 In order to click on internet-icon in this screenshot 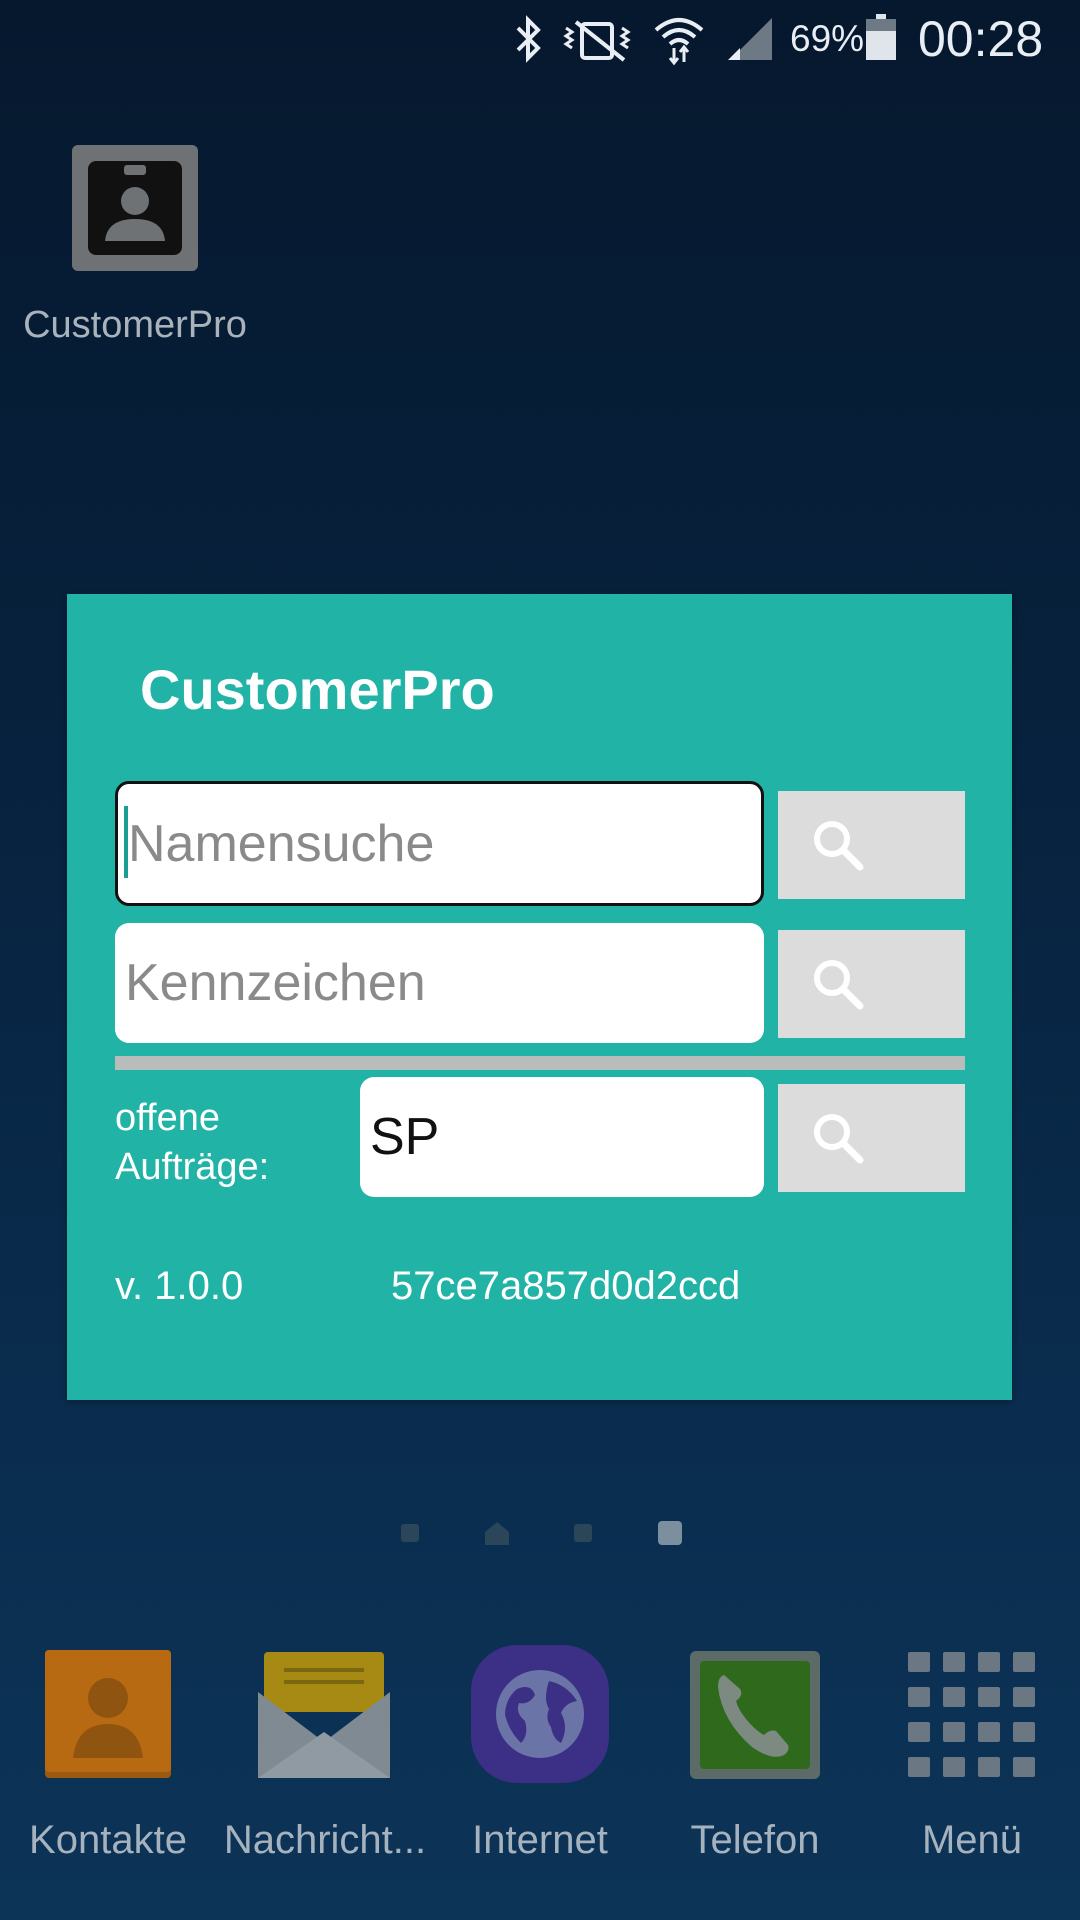, I will do `click(540, 1714)`.